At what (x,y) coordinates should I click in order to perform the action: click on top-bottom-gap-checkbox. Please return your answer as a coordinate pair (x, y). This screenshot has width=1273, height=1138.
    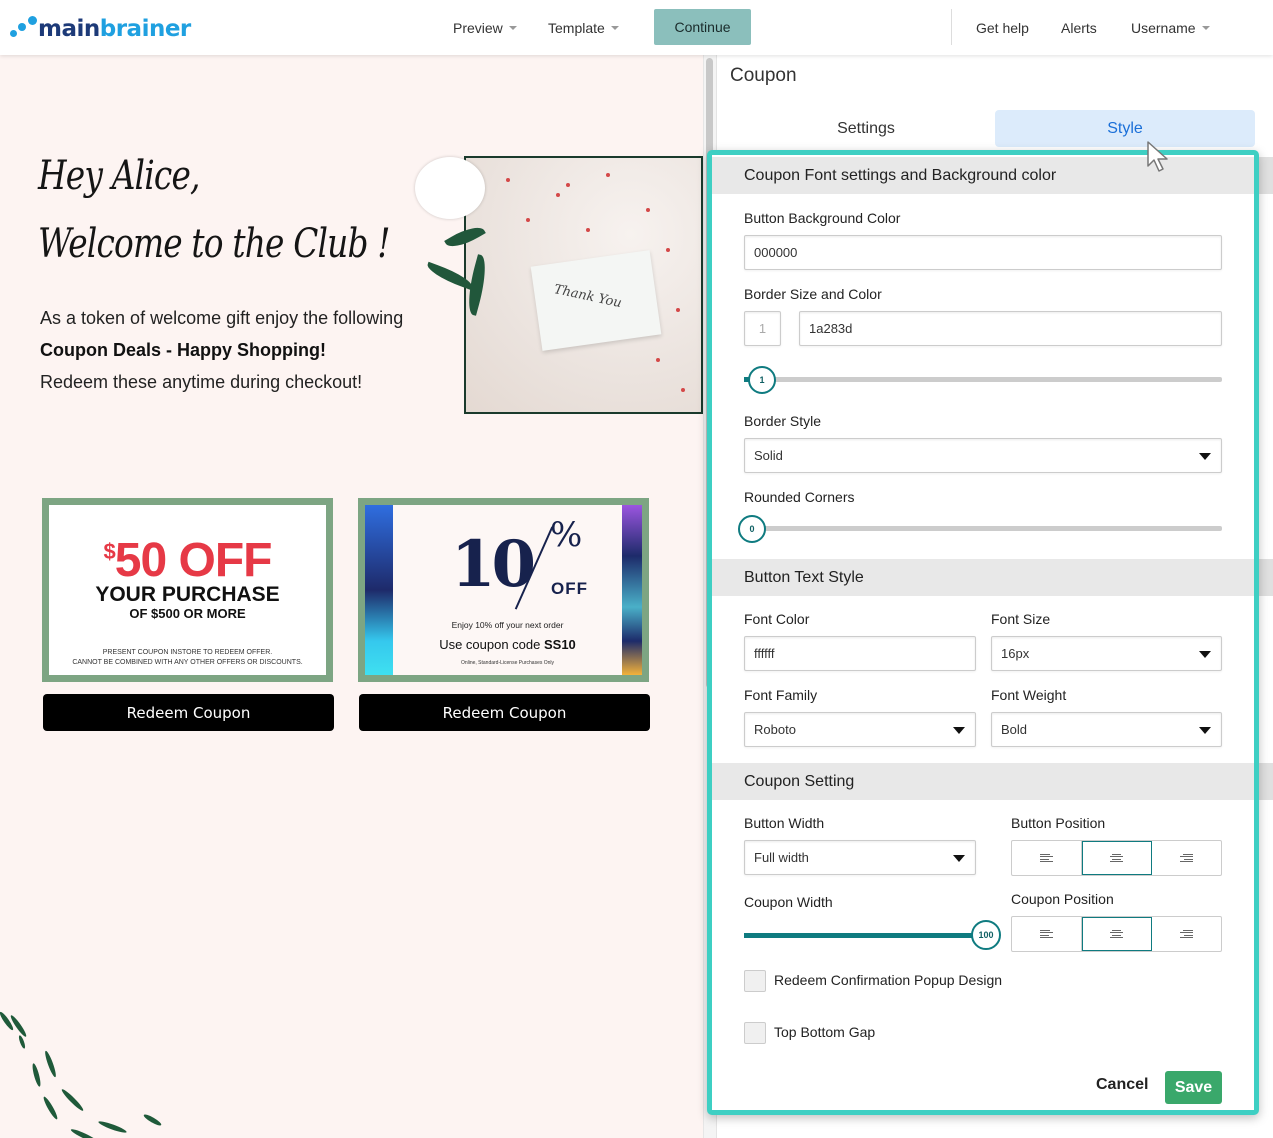
    Looking at the image, I should click on (755, 1033).